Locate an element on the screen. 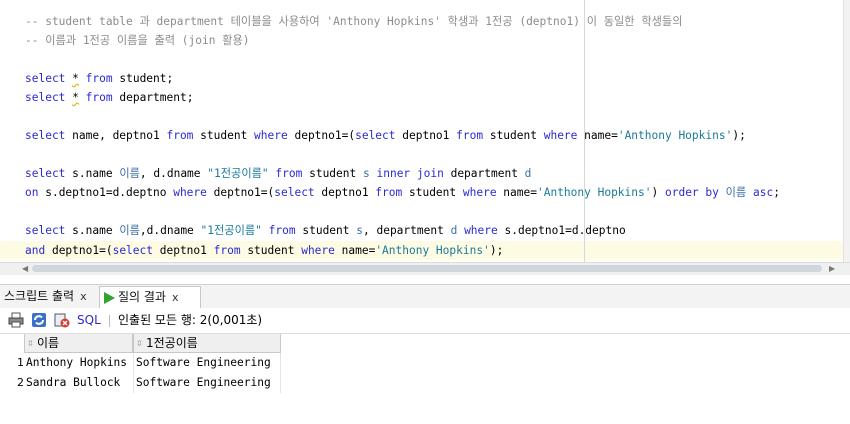  sql-button: SQL is located at coordinates (89, 320).